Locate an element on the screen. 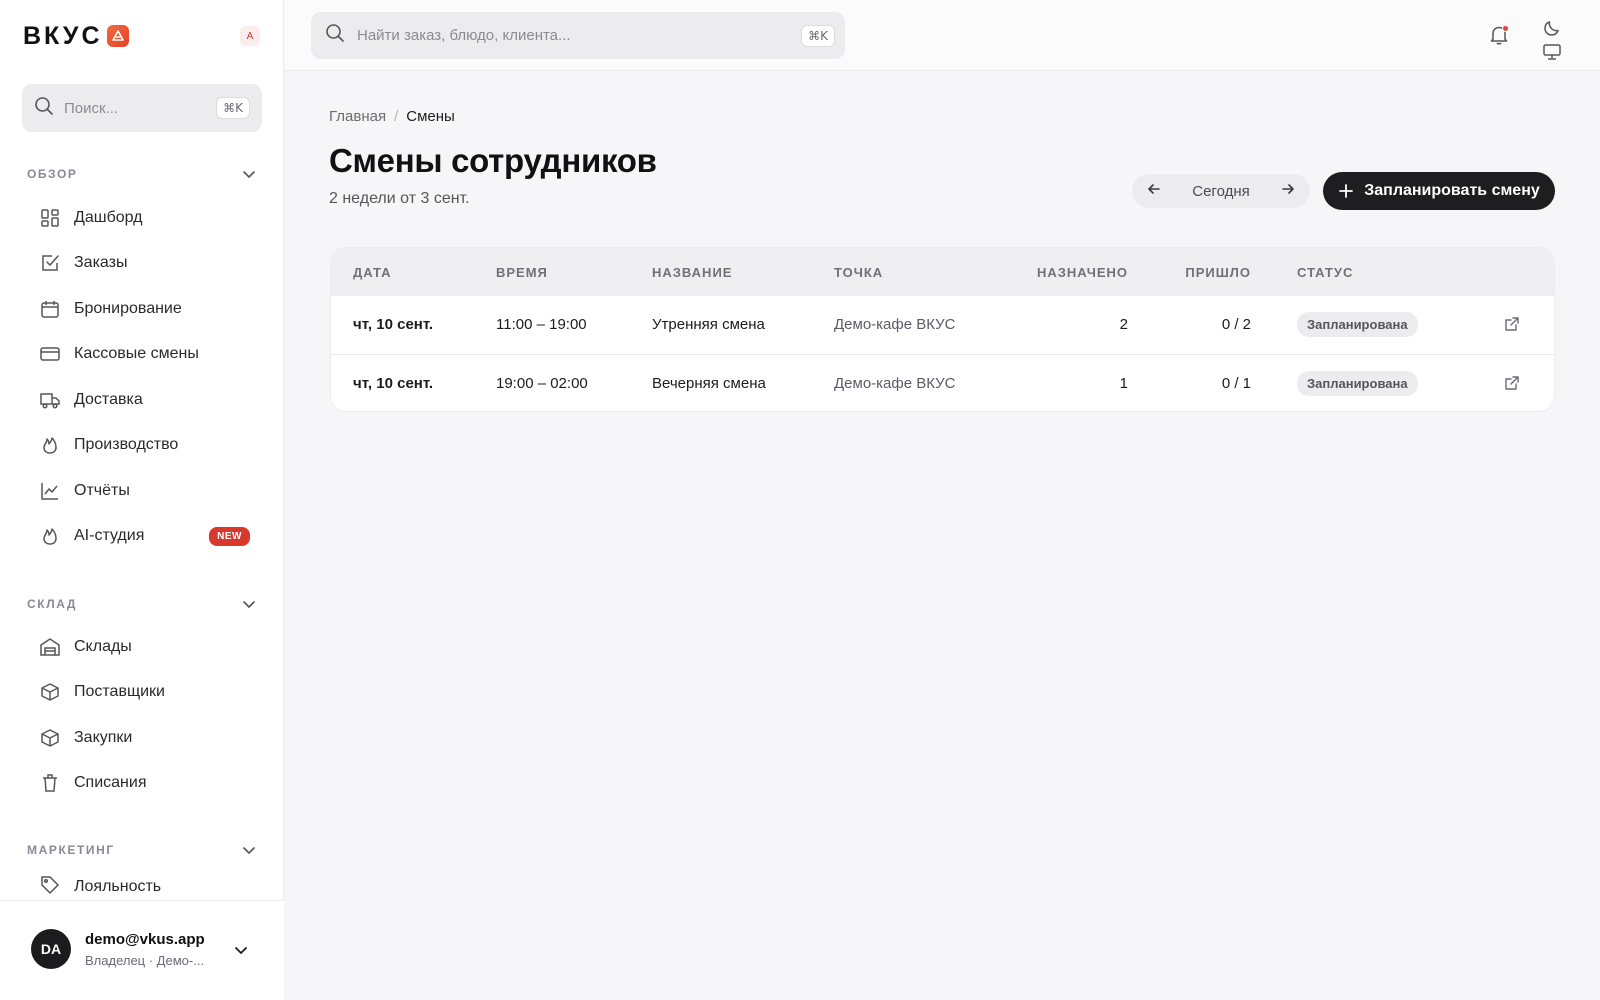 Image resolution: width=1600 pixels, height=1000 pixels. shift-name: Утренняя смена is located at coordinates (708, 324).